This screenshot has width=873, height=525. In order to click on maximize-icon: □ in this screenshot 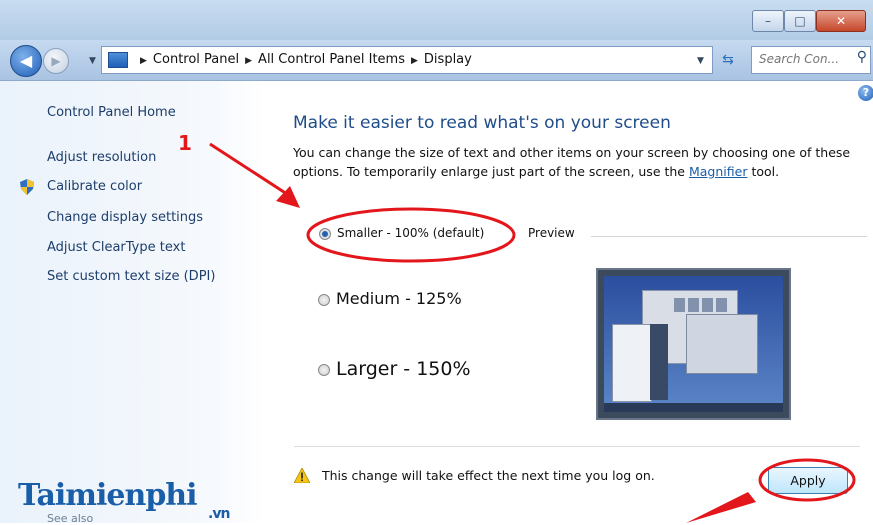, I will do `click(800, 21)`.